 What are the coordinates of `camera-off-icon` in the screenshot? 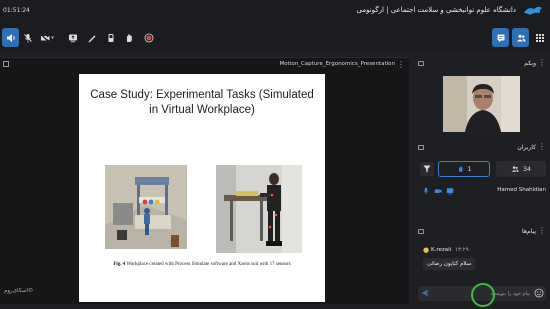 It's located at (45, 37).